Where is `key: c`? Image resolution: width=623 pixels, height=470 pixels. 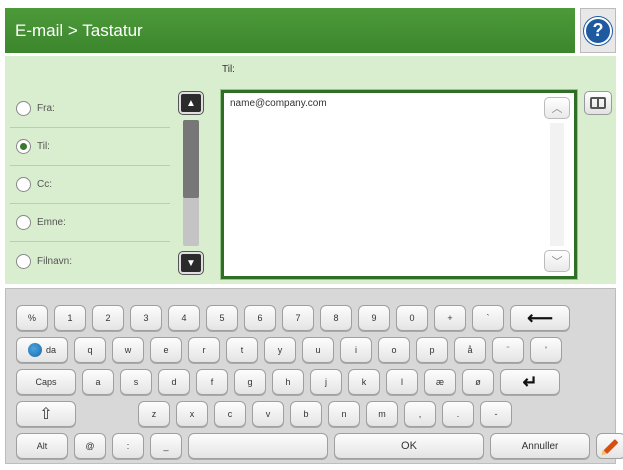
key: c is located at coordinates (230, 414).